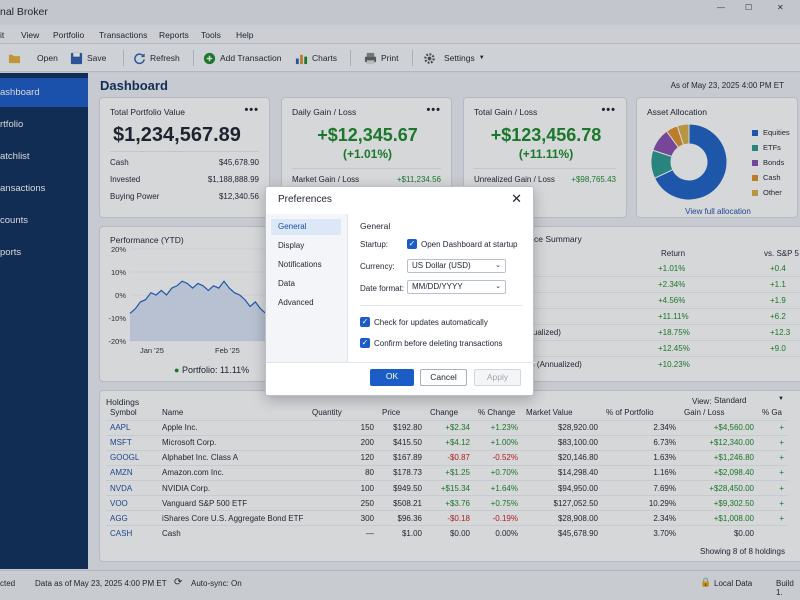 The image size is (800, 600). What do you see at coordinates (306, 246) in the screenshot?
I see `nav-display: Display` at bounding box center [306, 246].